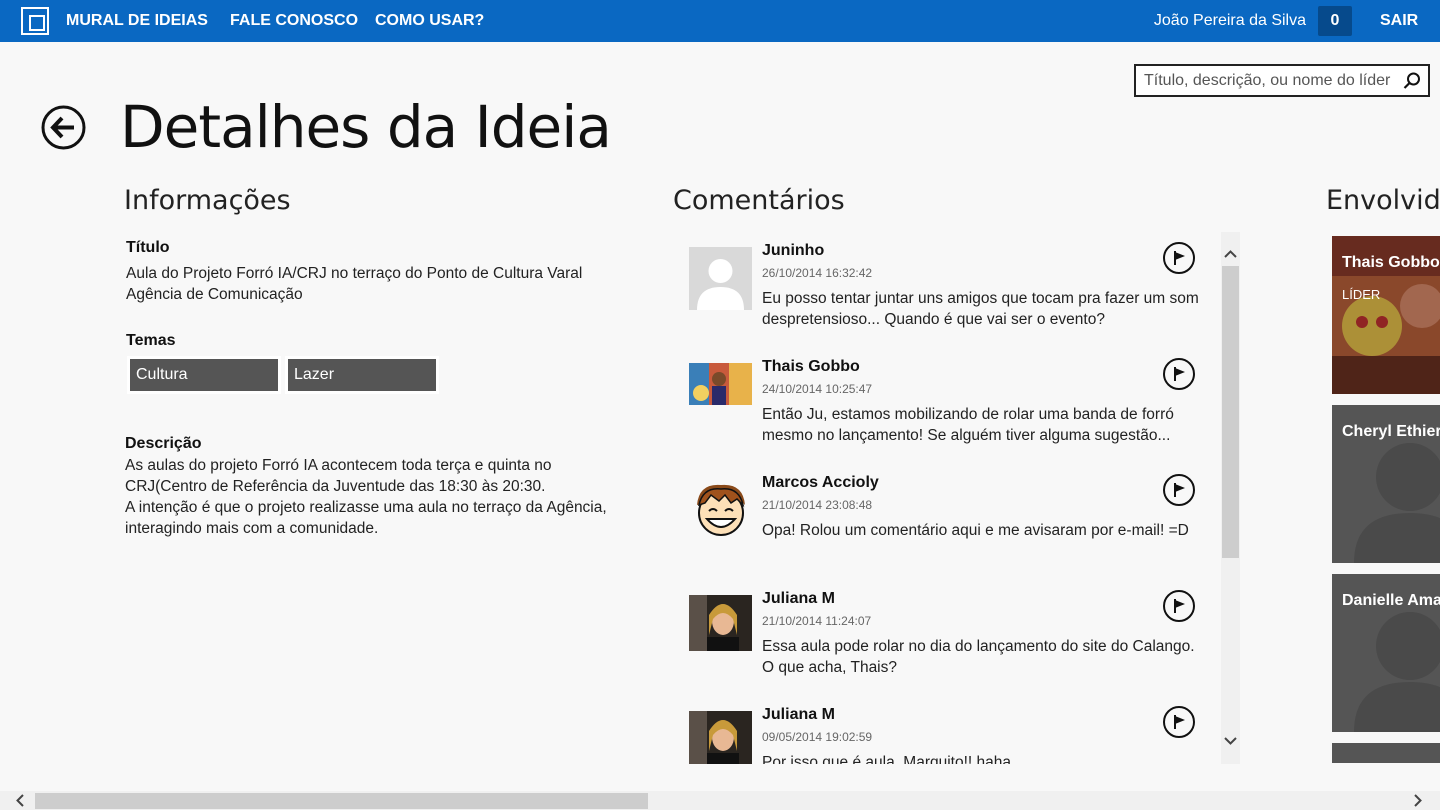 This screenshot has width=1440, height=810. Describe the element at coordinates (817, 273) in the screenshot. I see `comment-date: 26/10/2014 16:32:42` at that location.